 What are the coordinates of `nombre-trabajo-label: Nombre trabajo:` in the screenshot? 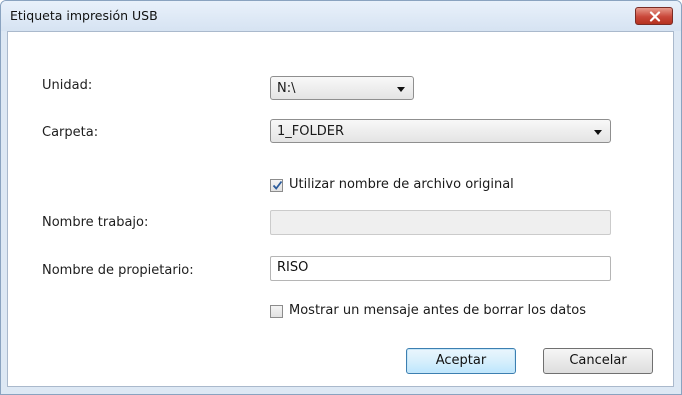 It's located at (95, 222).